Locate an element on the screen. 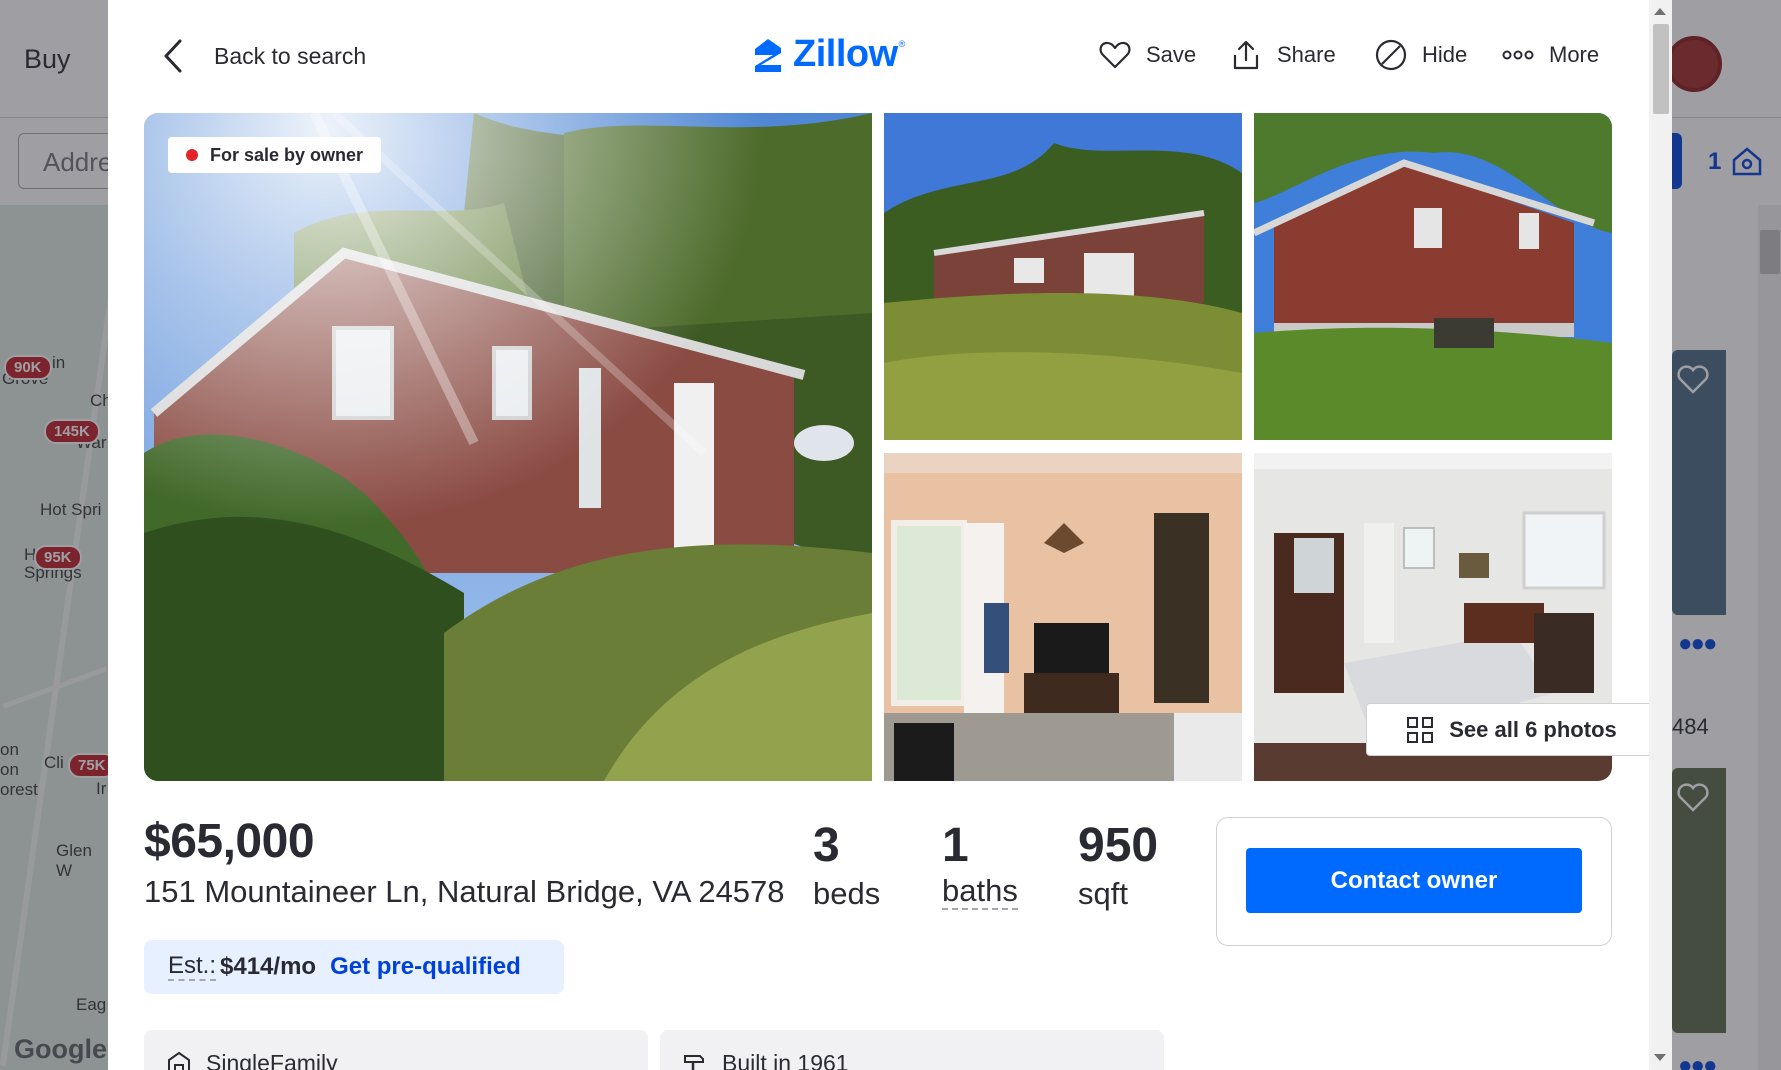 This screenshot has height=1070, width=1781. baths-value: 1 is located at coordinates (955, 845).